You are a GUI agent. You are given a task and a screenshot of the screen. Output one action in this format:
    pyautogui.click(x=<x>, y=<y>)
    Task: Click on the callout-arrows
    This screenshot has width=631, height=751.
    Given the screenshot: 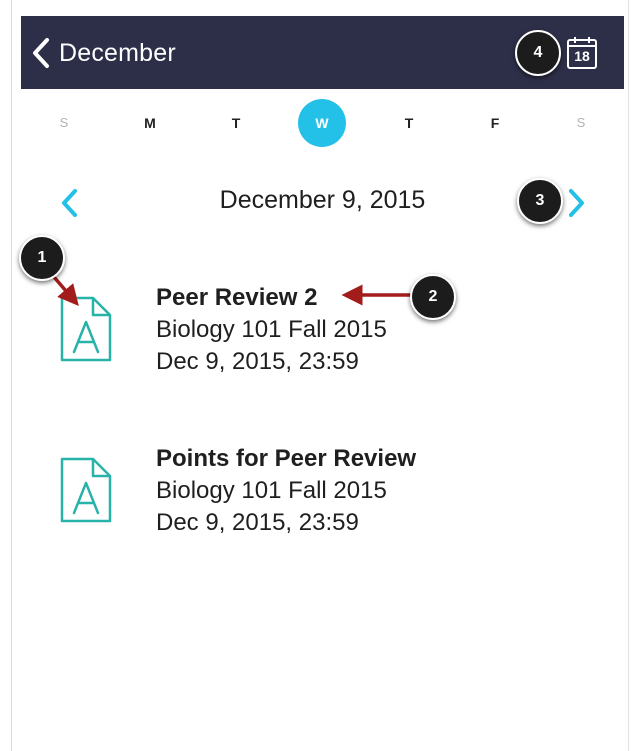 What is the action you would take?
    pyautogui.click(x=229, y=287)
    